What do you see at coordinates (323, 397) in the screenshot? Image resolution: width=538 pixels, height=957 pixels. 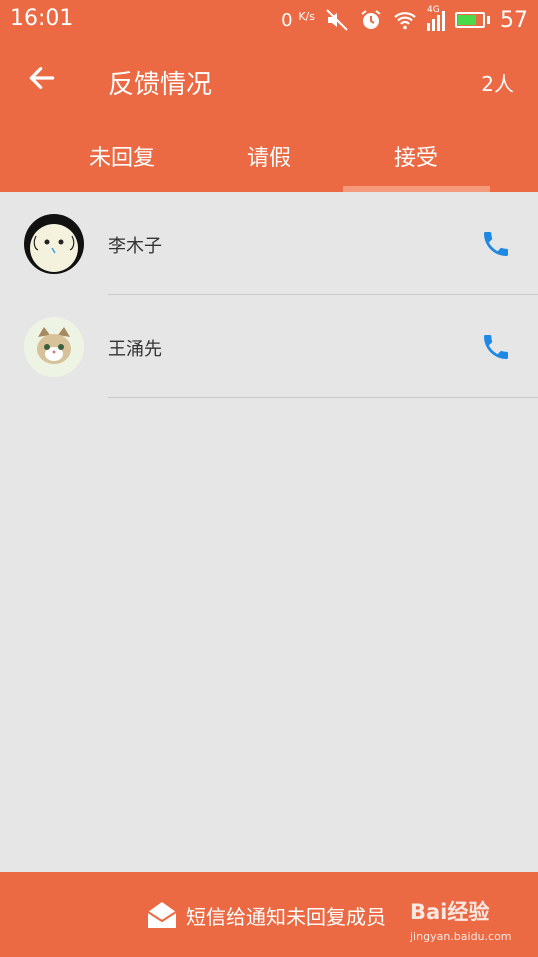 I see `divider` at bounding box center [323, 397].